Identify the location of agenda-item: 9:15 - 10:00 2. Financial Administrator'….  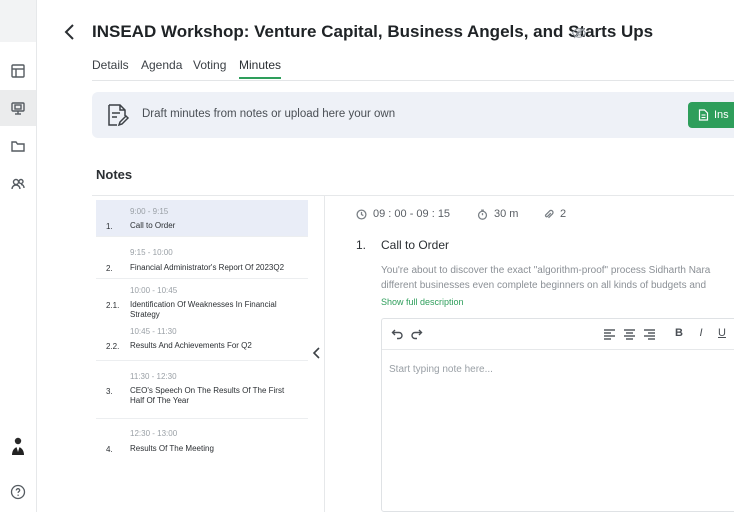
(202, 258).